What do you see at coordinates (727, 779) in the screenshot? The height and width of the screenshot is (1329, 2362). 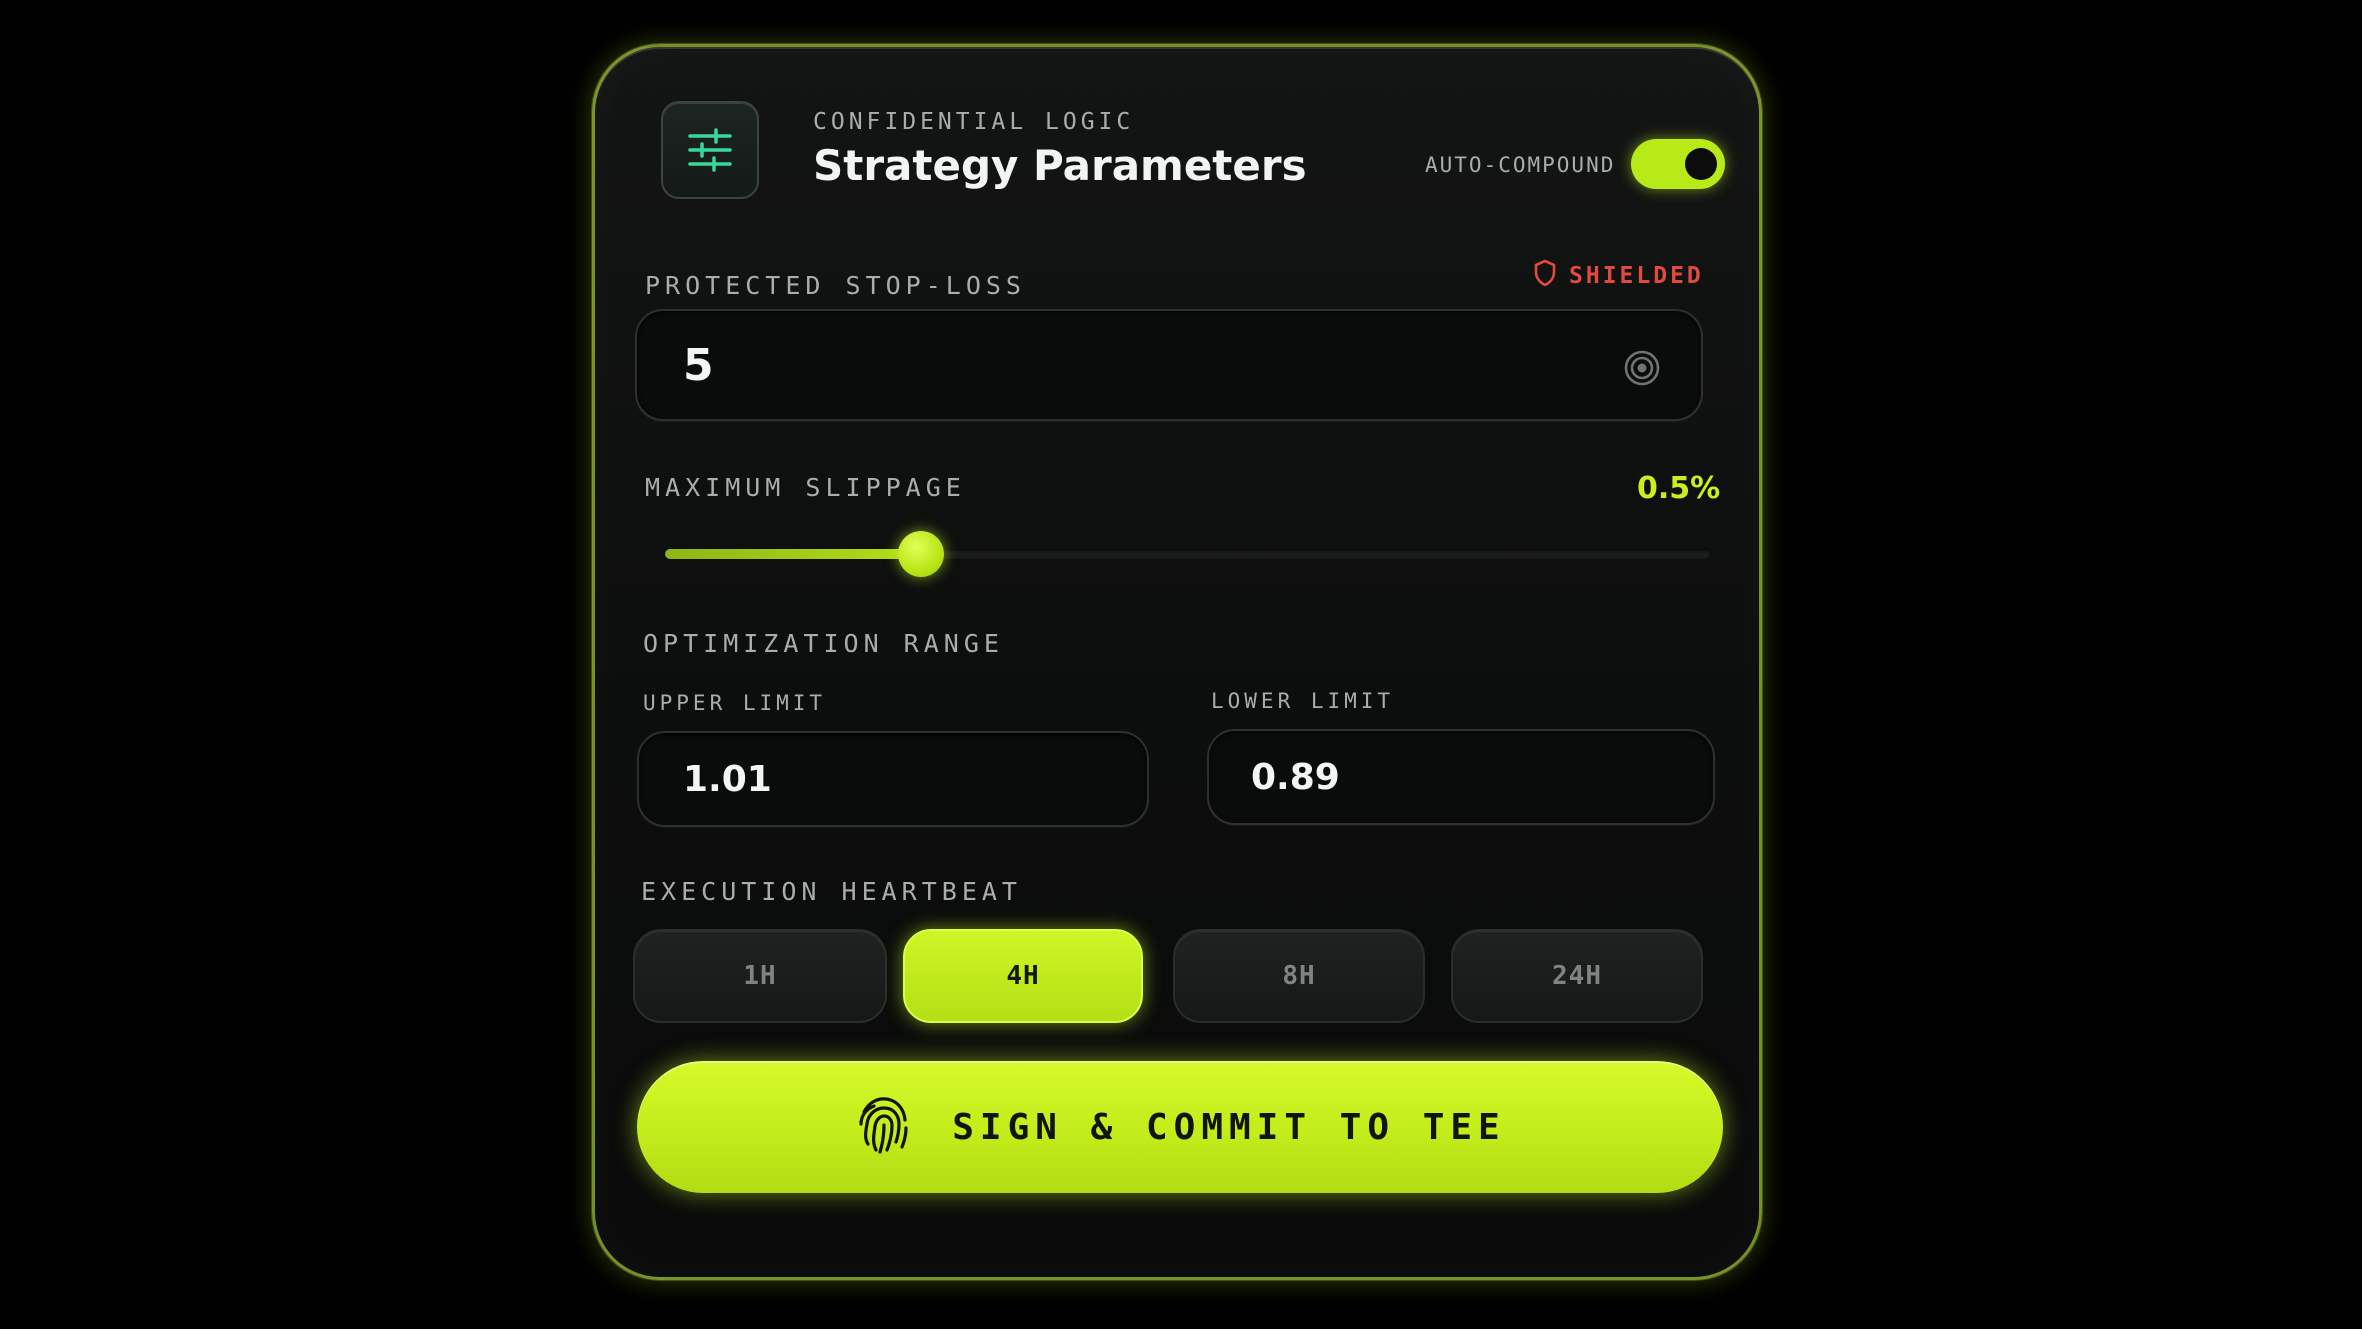 I see `upper-limit-value: 1.01` at bounding box center [727, 779].